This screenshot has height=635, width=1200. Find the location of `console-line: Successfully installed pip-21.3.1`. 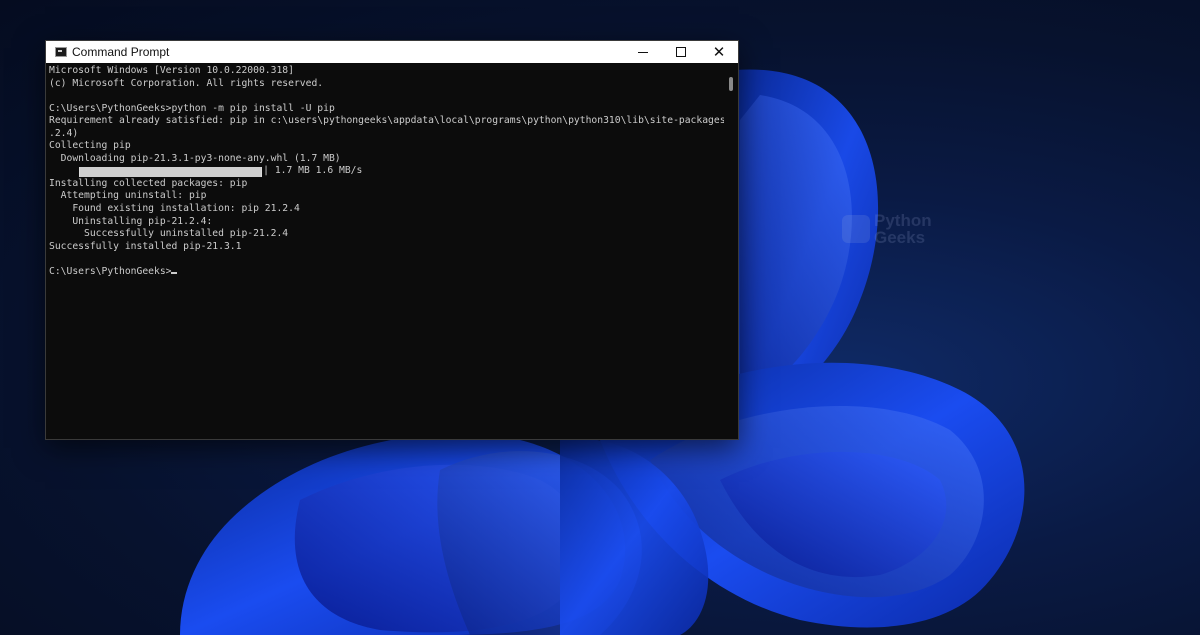

console-line: Successfully installed pip-21.3.1 is located at coordinates (145, 246).